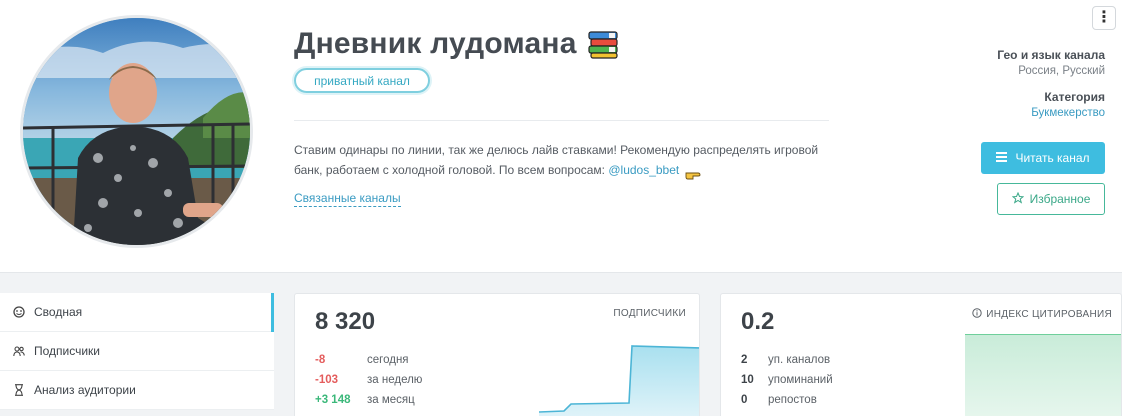  I want to click on sidebar-item-subscribers: Подписчики, so click(137, 351).